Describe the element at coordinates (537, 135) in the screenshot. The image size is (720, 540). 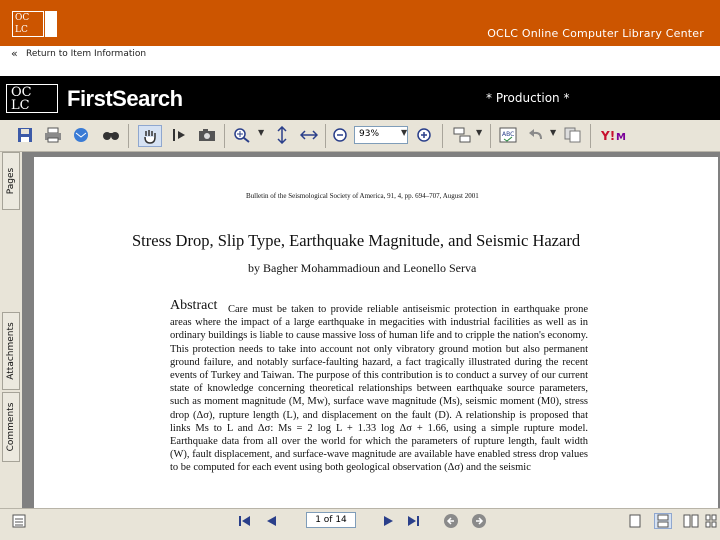
I see `undo-icon` at that location.